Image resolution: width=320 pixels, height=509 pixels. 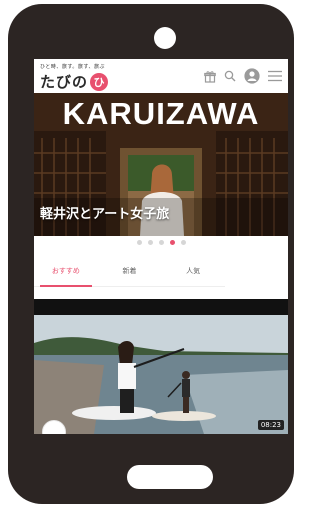 I want to click on header-icons, so click(x=243, y=76).